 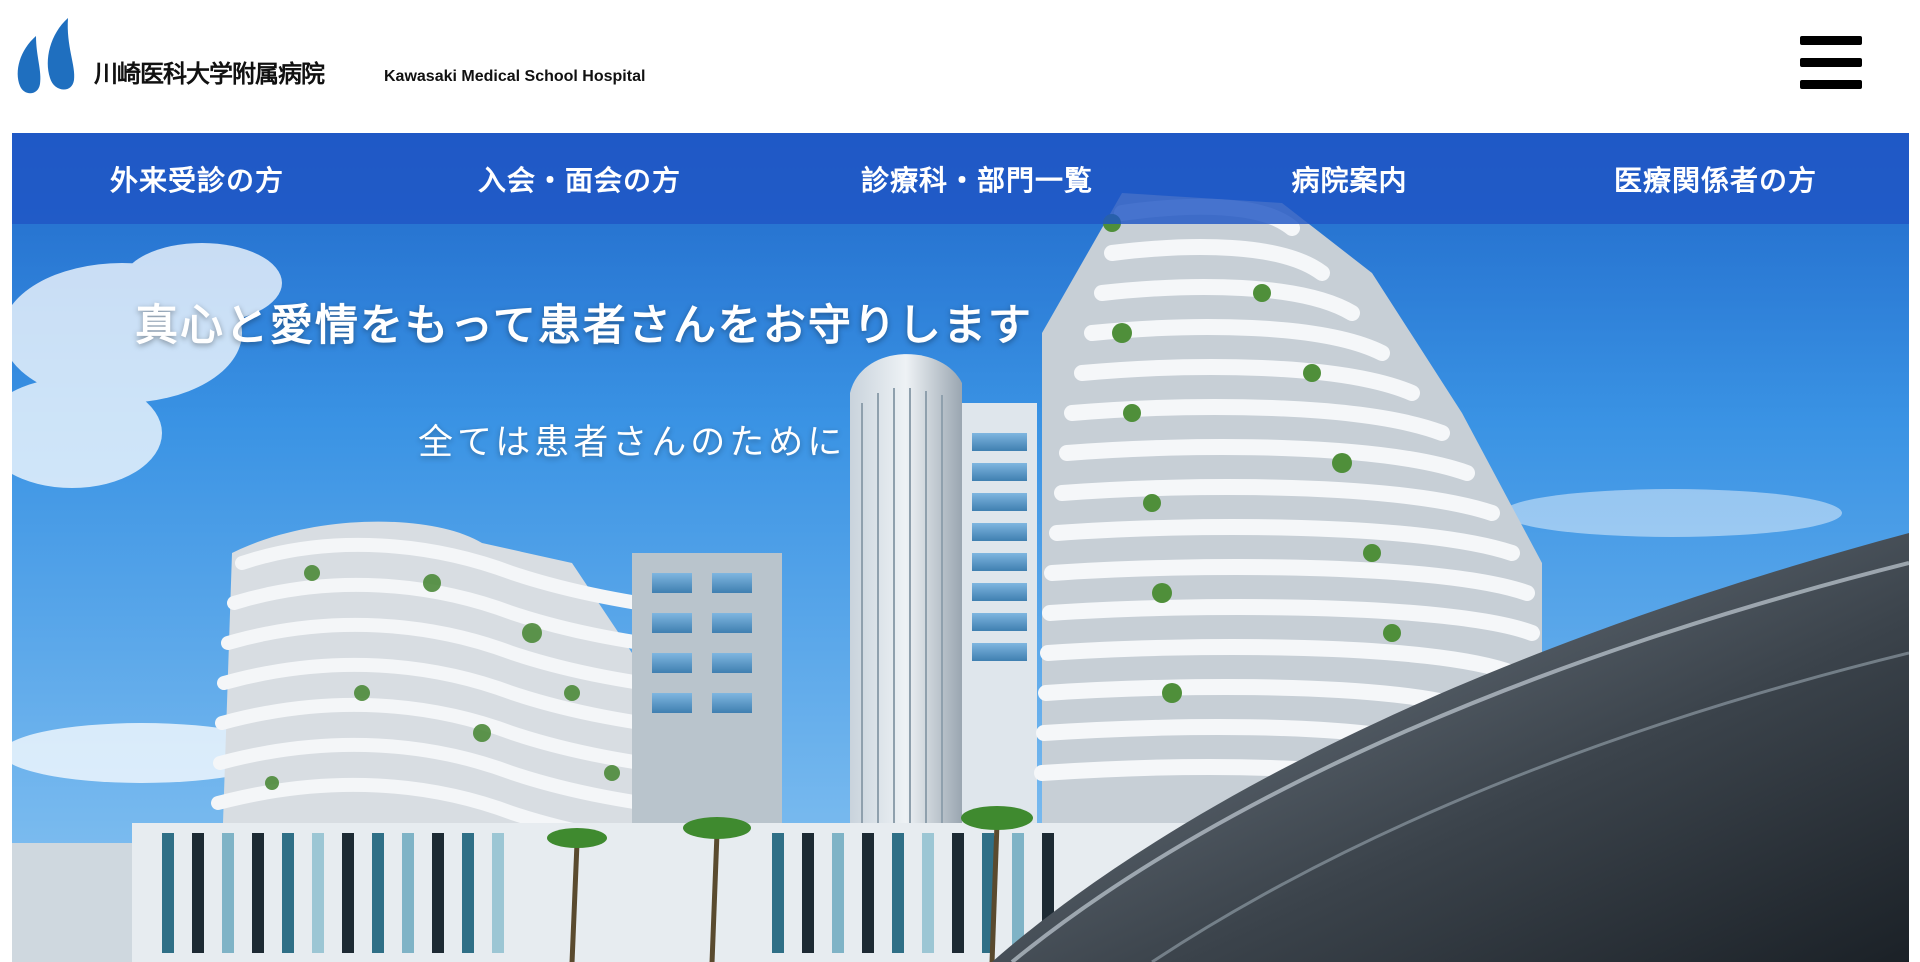 What do you see at coordinates (46, 56) in the screenshot?
I see `hospital-logo-mark-icon` at bounding box center [46, 56].